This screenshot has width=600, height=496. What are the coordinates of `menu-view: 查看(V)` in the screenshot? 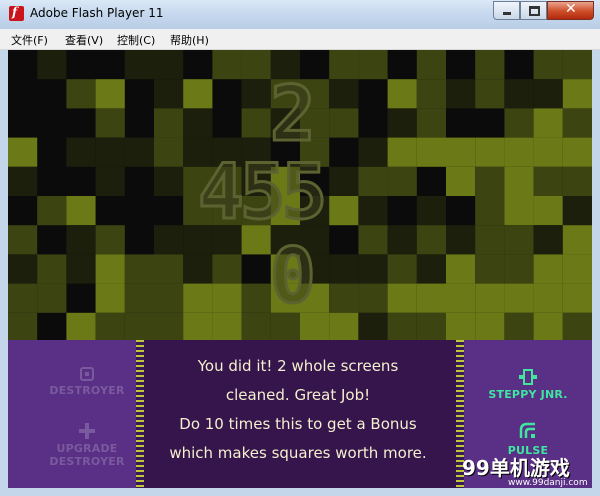 It's located at (84, 40).